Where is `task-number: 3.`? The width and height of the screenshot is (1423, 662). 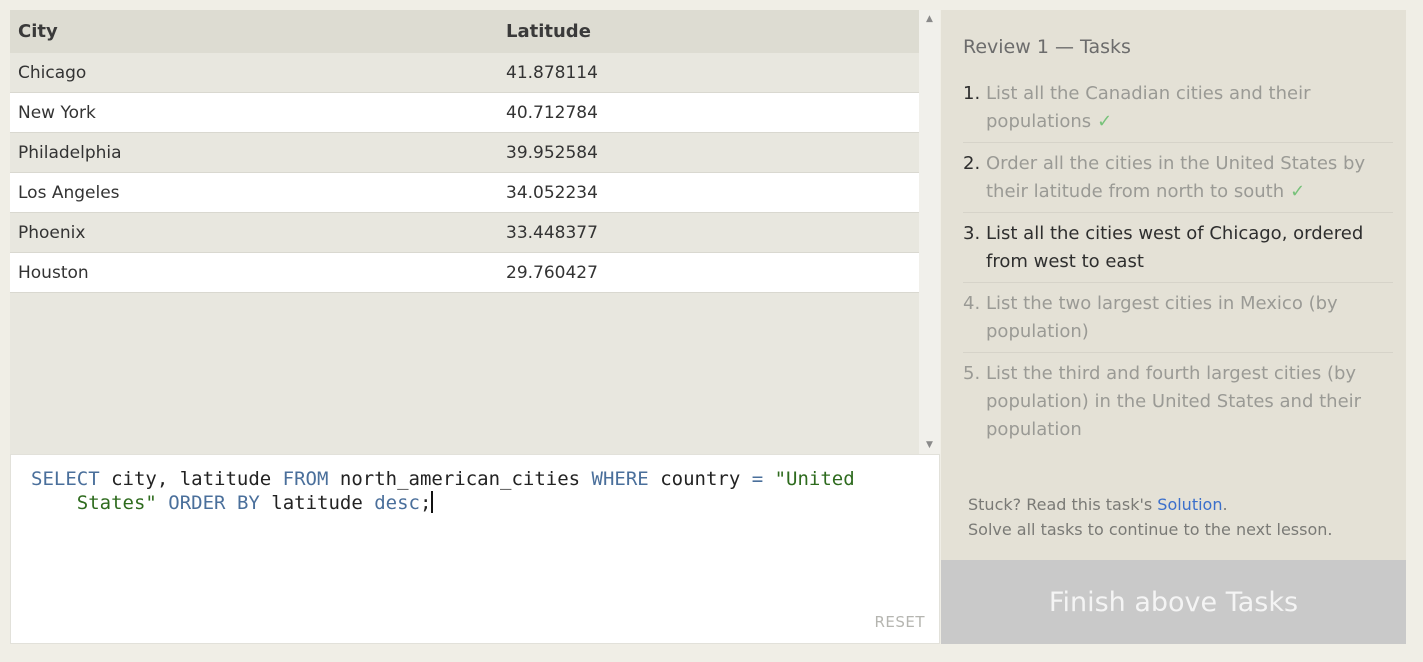
task-number: 3. is located at coordinates (972, 233).